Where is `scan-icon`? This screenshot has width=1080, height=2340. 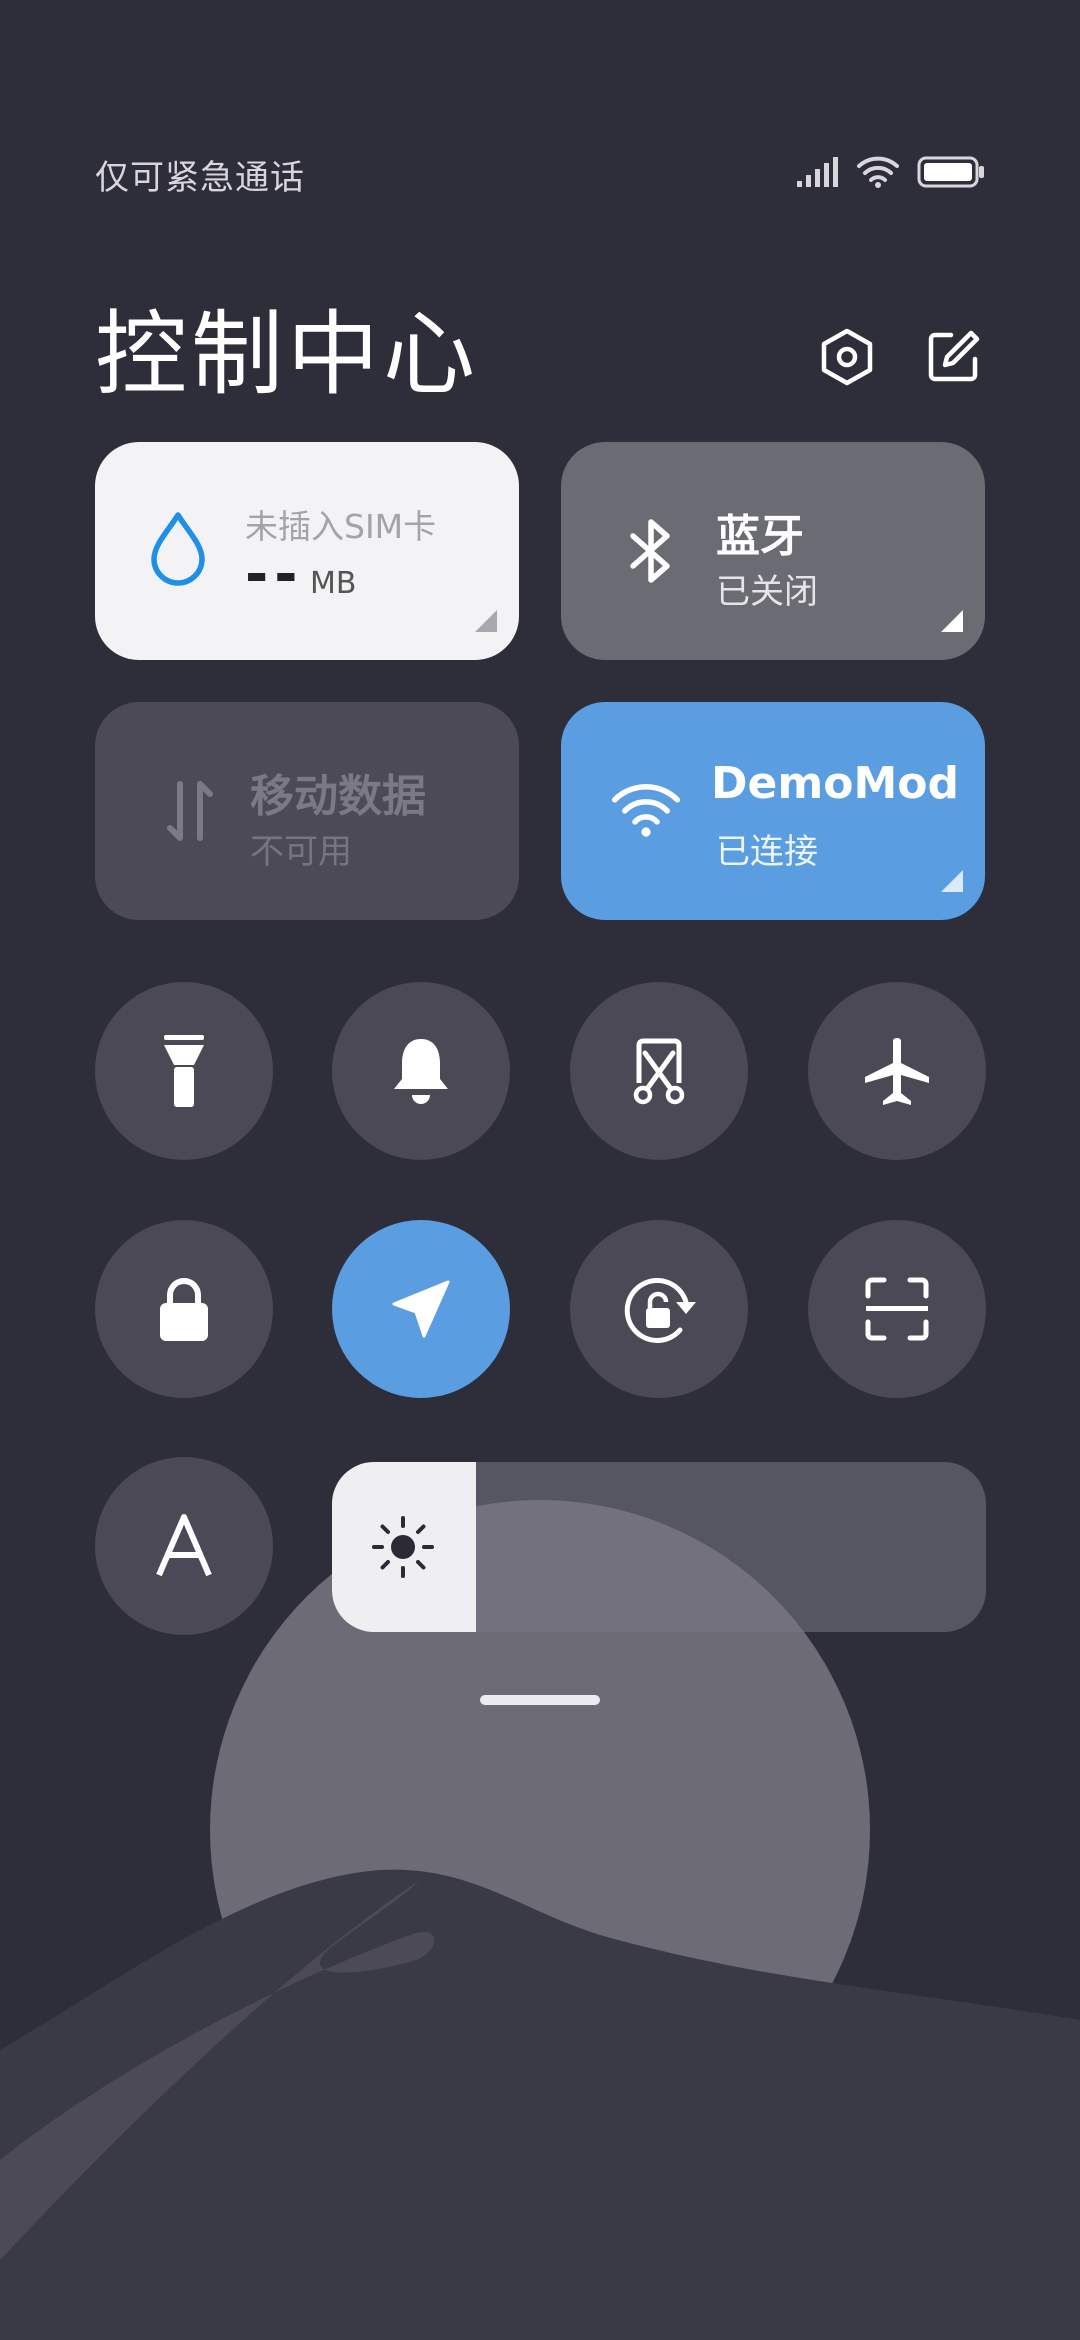 scan-icon is located at coordinates (897, 1309).